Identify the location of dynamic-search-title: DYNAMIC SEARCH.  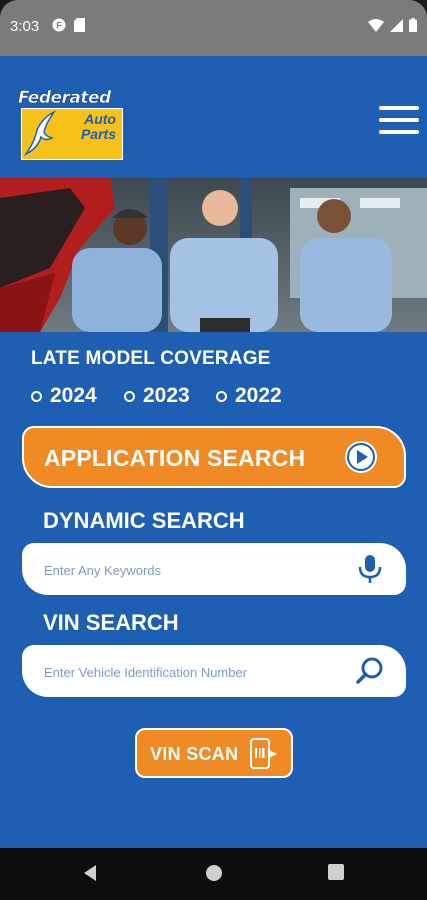
(144, 520).